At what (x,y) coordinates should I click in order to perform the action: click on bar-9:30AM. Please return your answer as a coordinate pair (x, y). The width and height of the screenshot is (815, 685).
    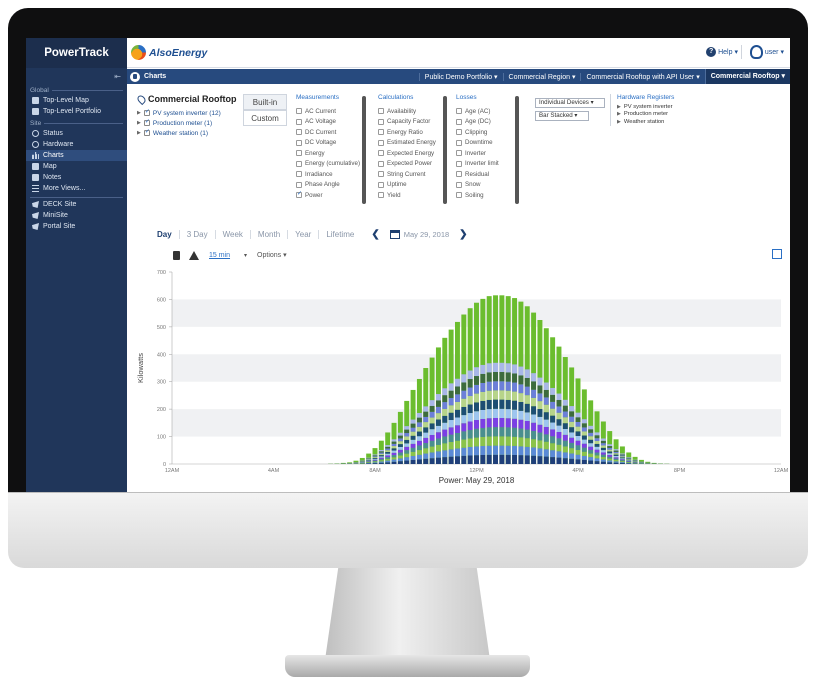
    Looking at the image, I should click on (413, 426).